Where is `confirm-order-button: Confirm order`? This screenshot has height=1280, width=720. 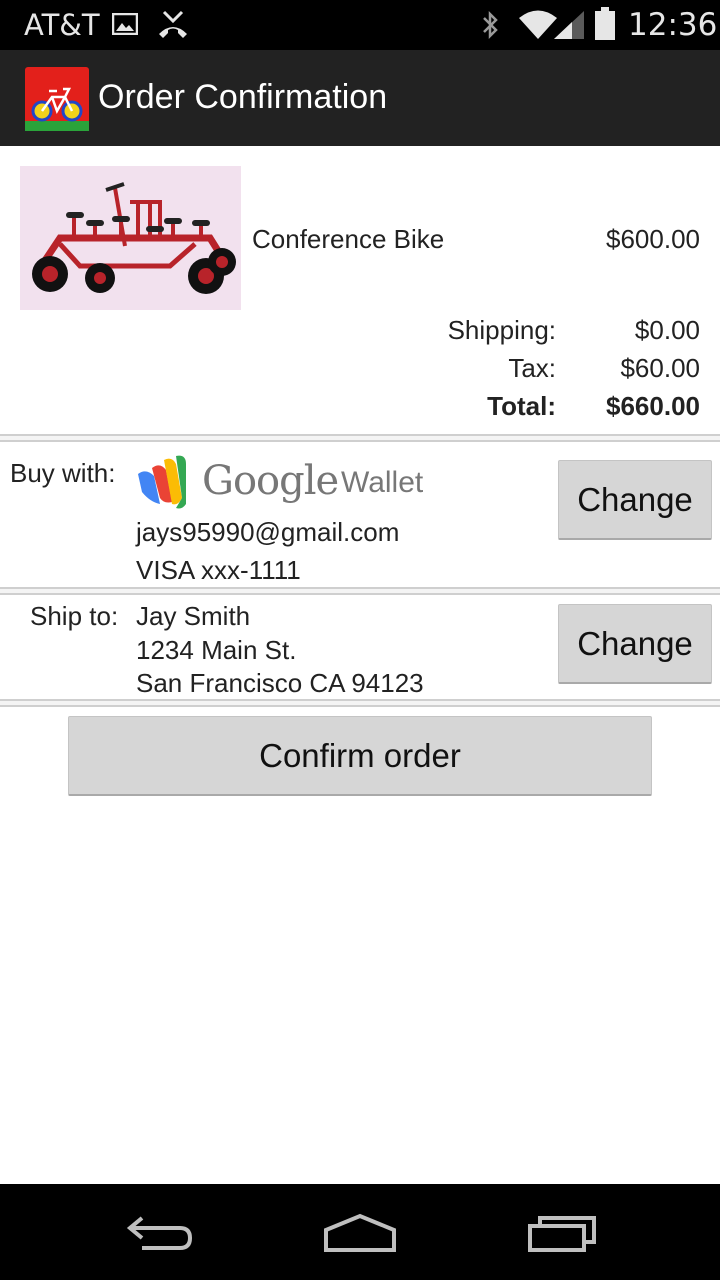
confirm-order-button: Confirm order is located at coordinates (360, 756).